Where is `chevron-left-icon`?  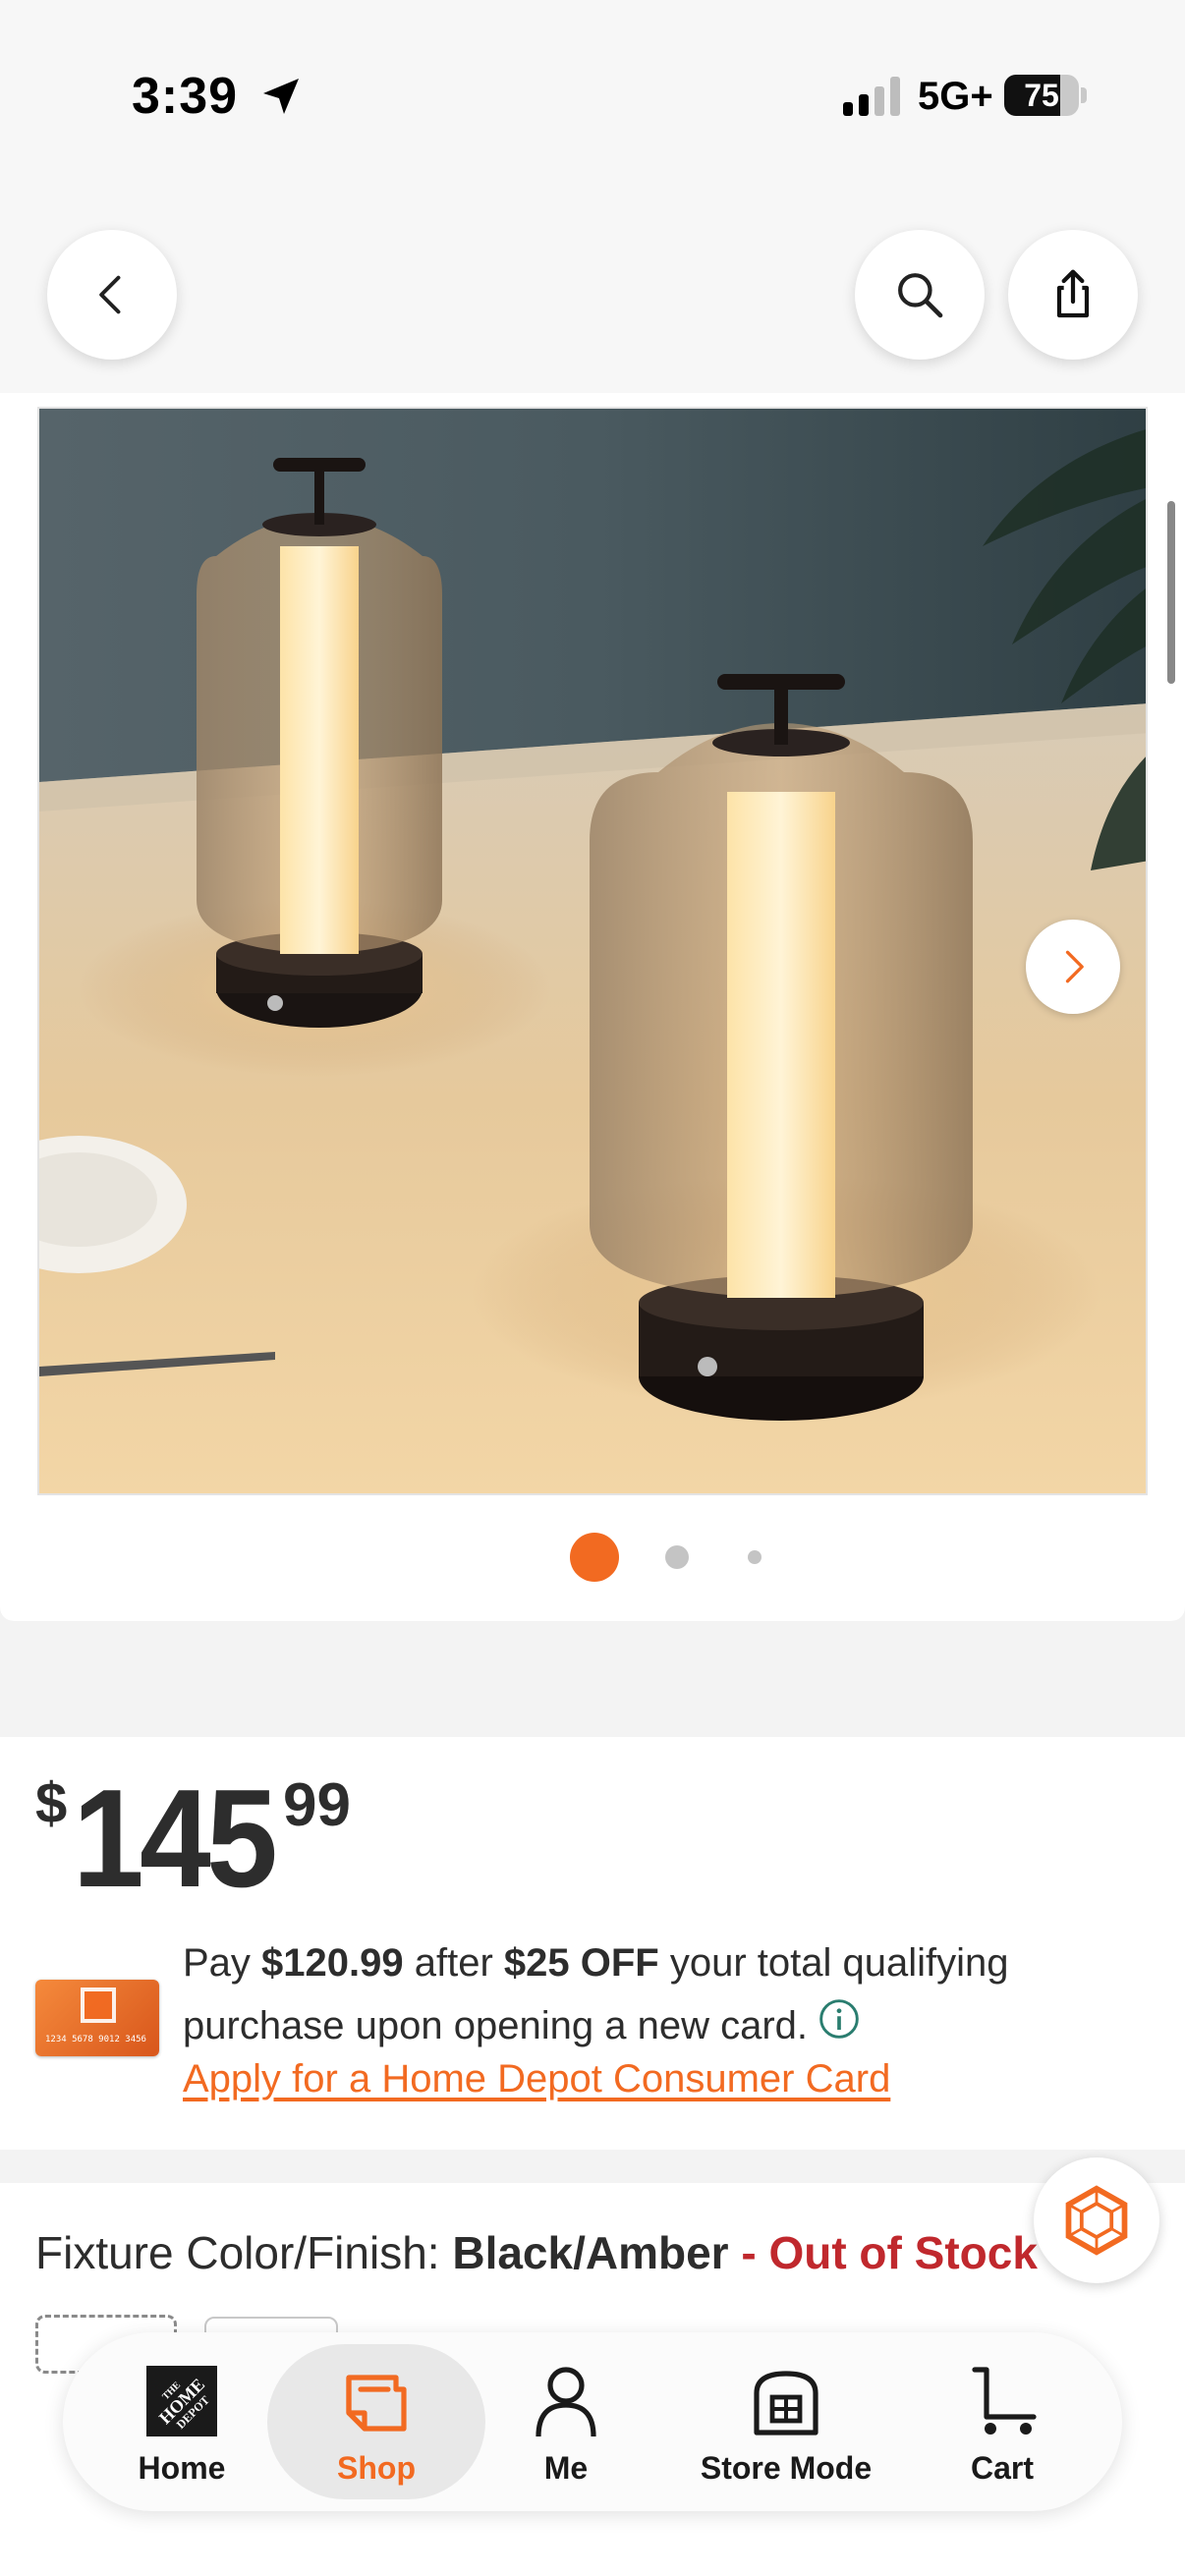
chevron-left-icon is located at coordinates (110, 294).